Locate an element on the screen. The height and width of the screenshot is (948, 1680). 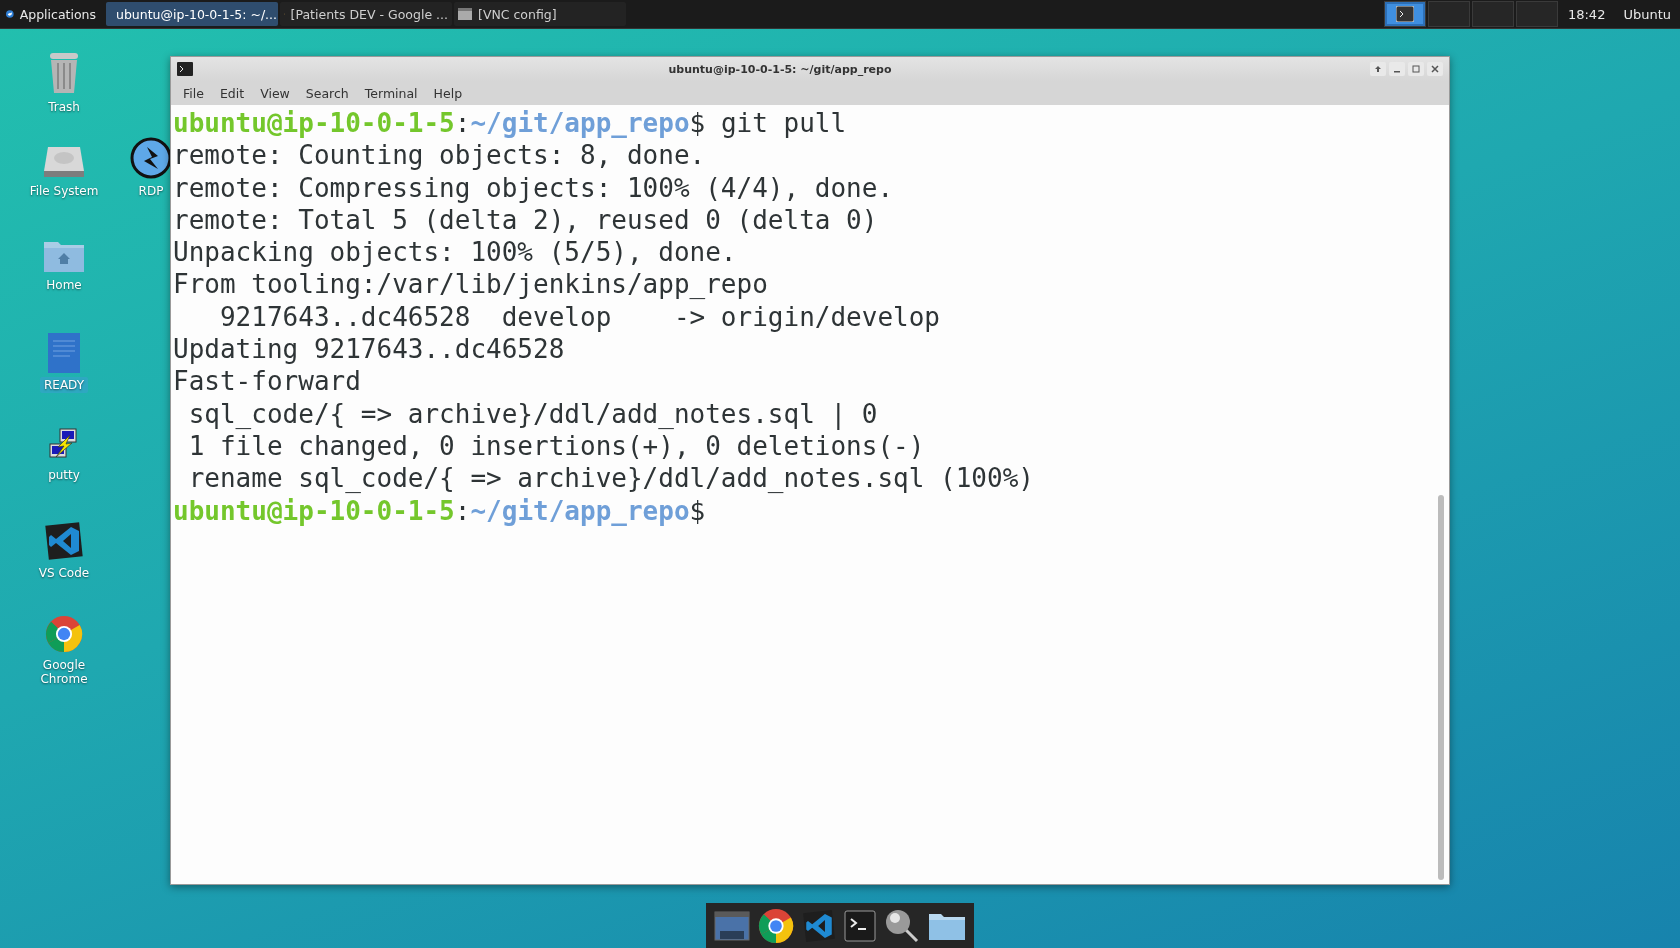
terminal-line: Unpacking objects: 100% (5/5), done. is located at coordinates (455, 252).